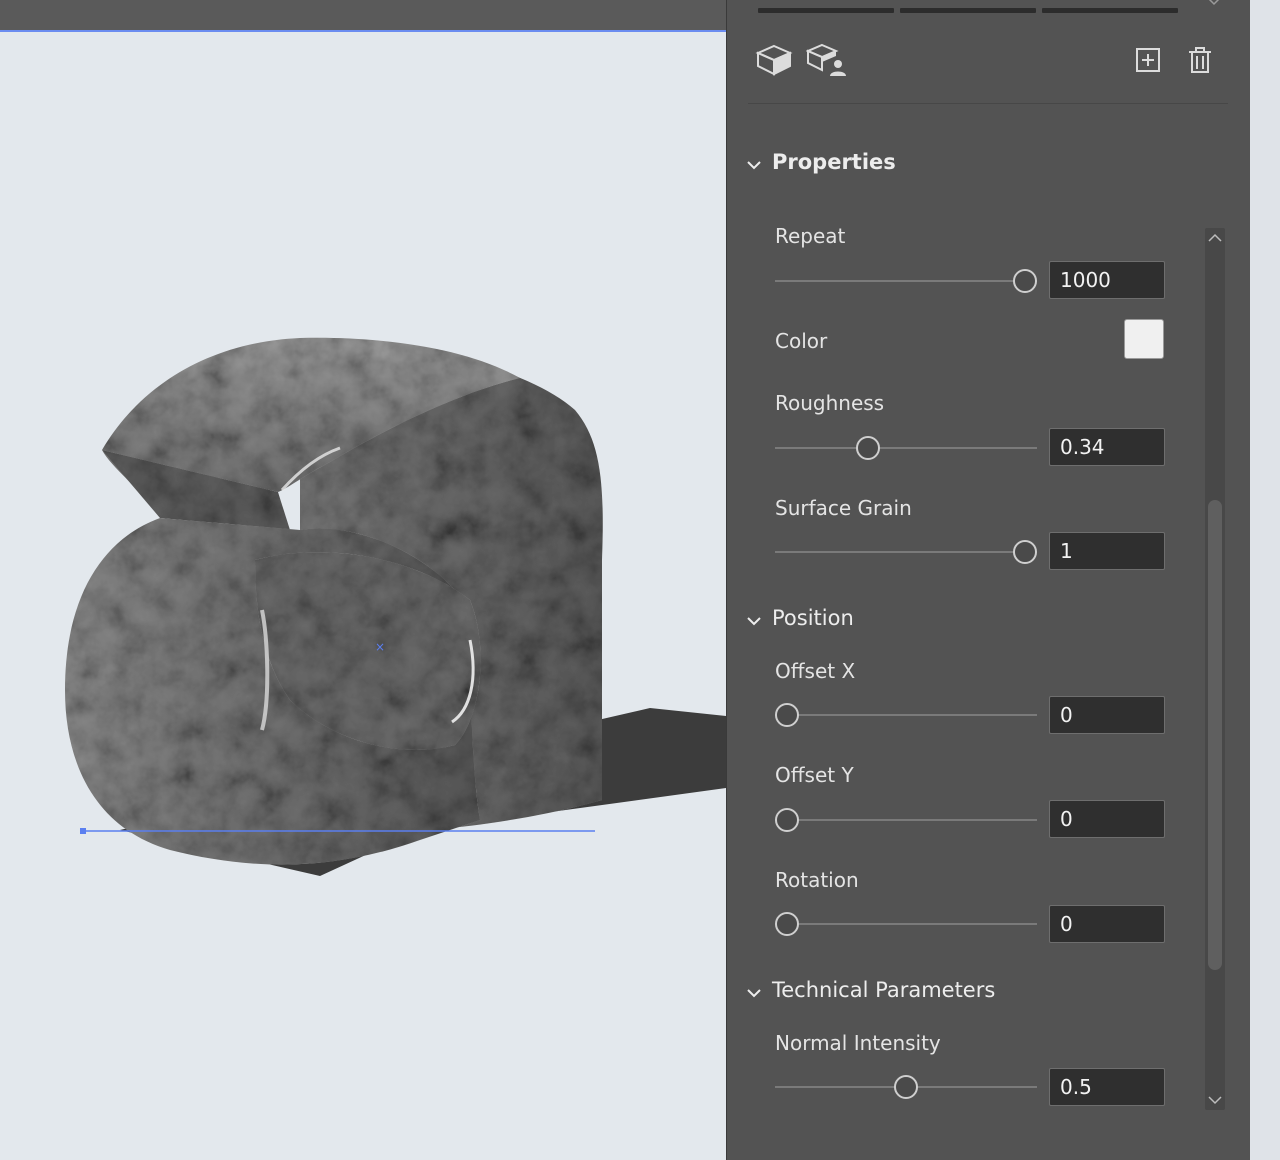 The height and width of the screenshot is (1160, 1280). What do you see at coordinates (828, 60) in the screenshot?
I see `cube-person-icon` at bounding box center [828, 60].